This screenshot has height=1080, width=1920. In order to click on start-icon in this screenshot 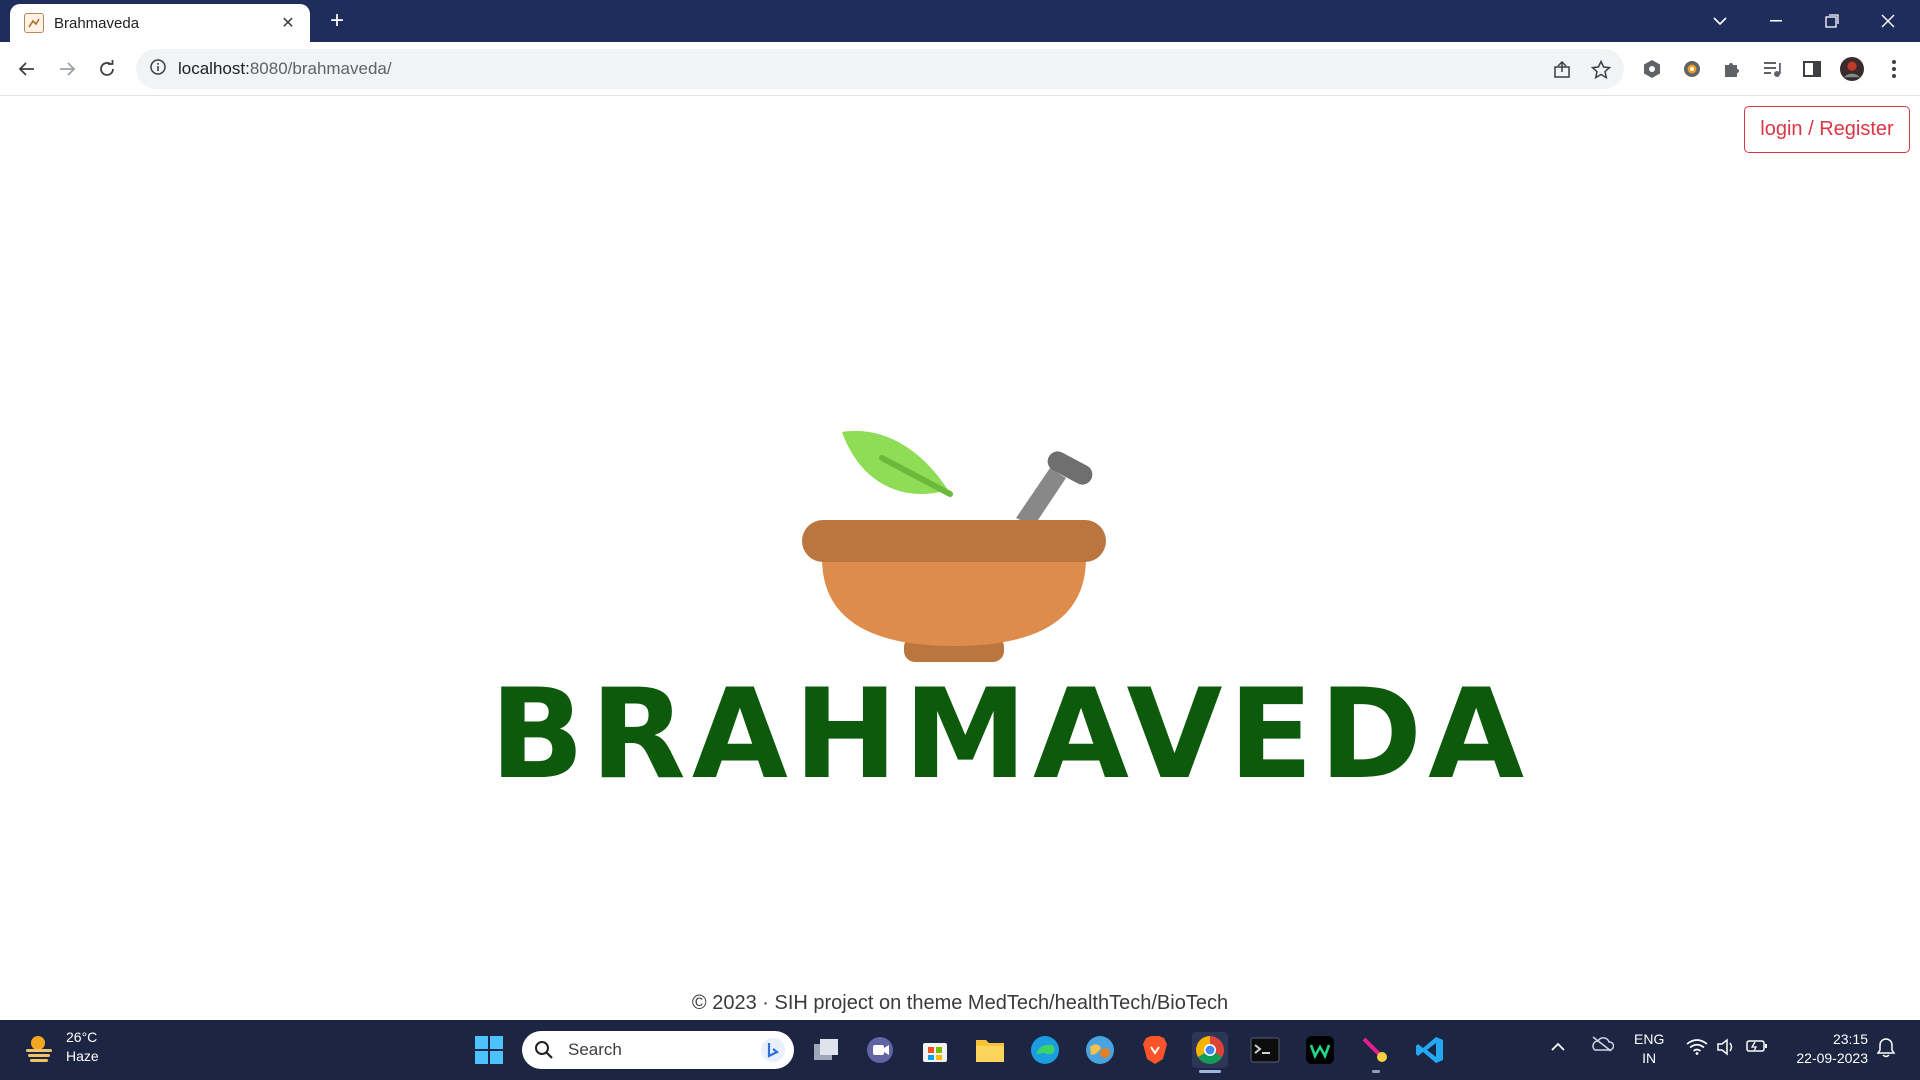, I will do `click(489, 1050)`.